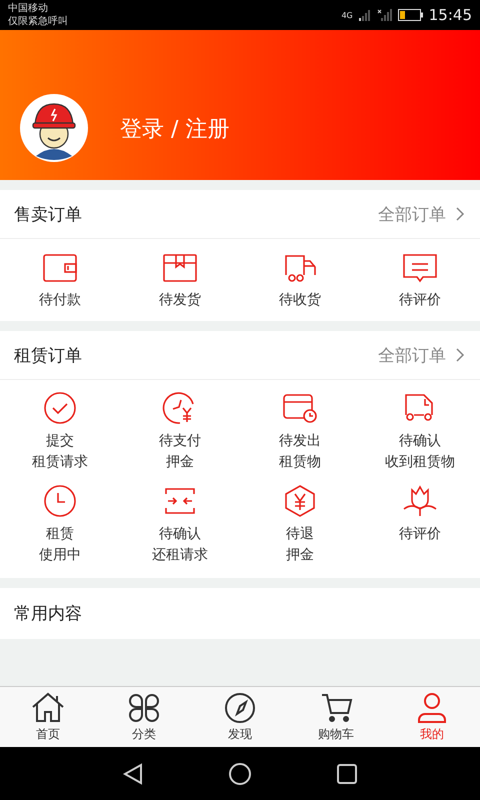 The image size is (480, 800). Describe the element at coordinates (420, 462) in the screenshot. I see `item-label: 收到租赁物` at that location.